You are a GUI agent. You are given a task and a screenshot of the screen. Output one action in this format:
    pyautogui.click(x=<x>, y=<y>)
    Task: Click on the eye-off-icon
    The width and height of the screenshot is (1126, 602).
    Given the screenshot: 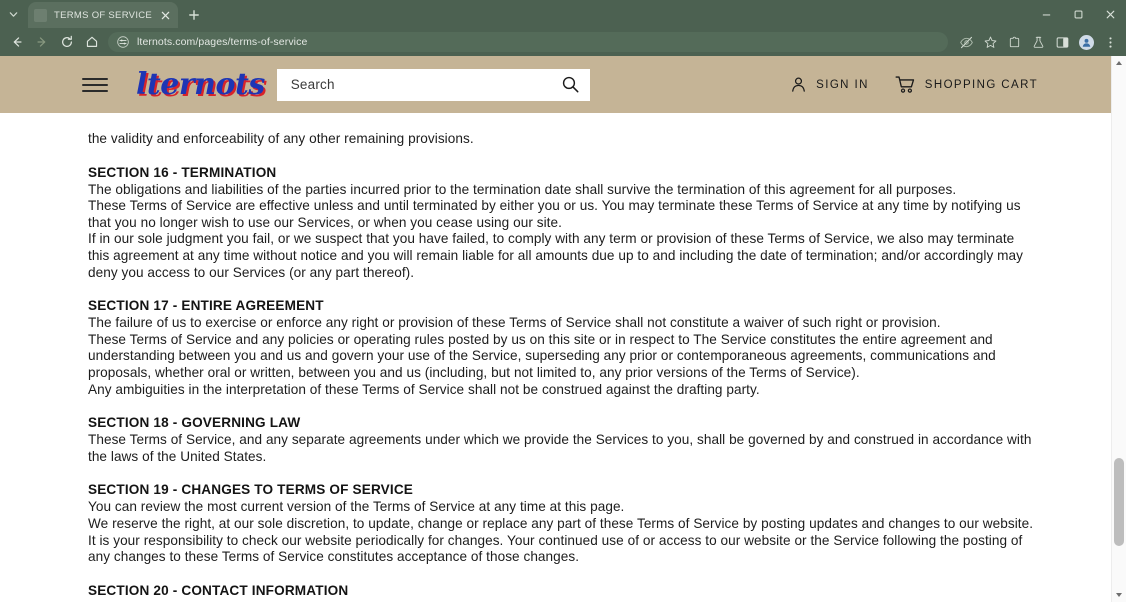 What is the action you would take?
    pyautogui.click(x=966, y=42)
    